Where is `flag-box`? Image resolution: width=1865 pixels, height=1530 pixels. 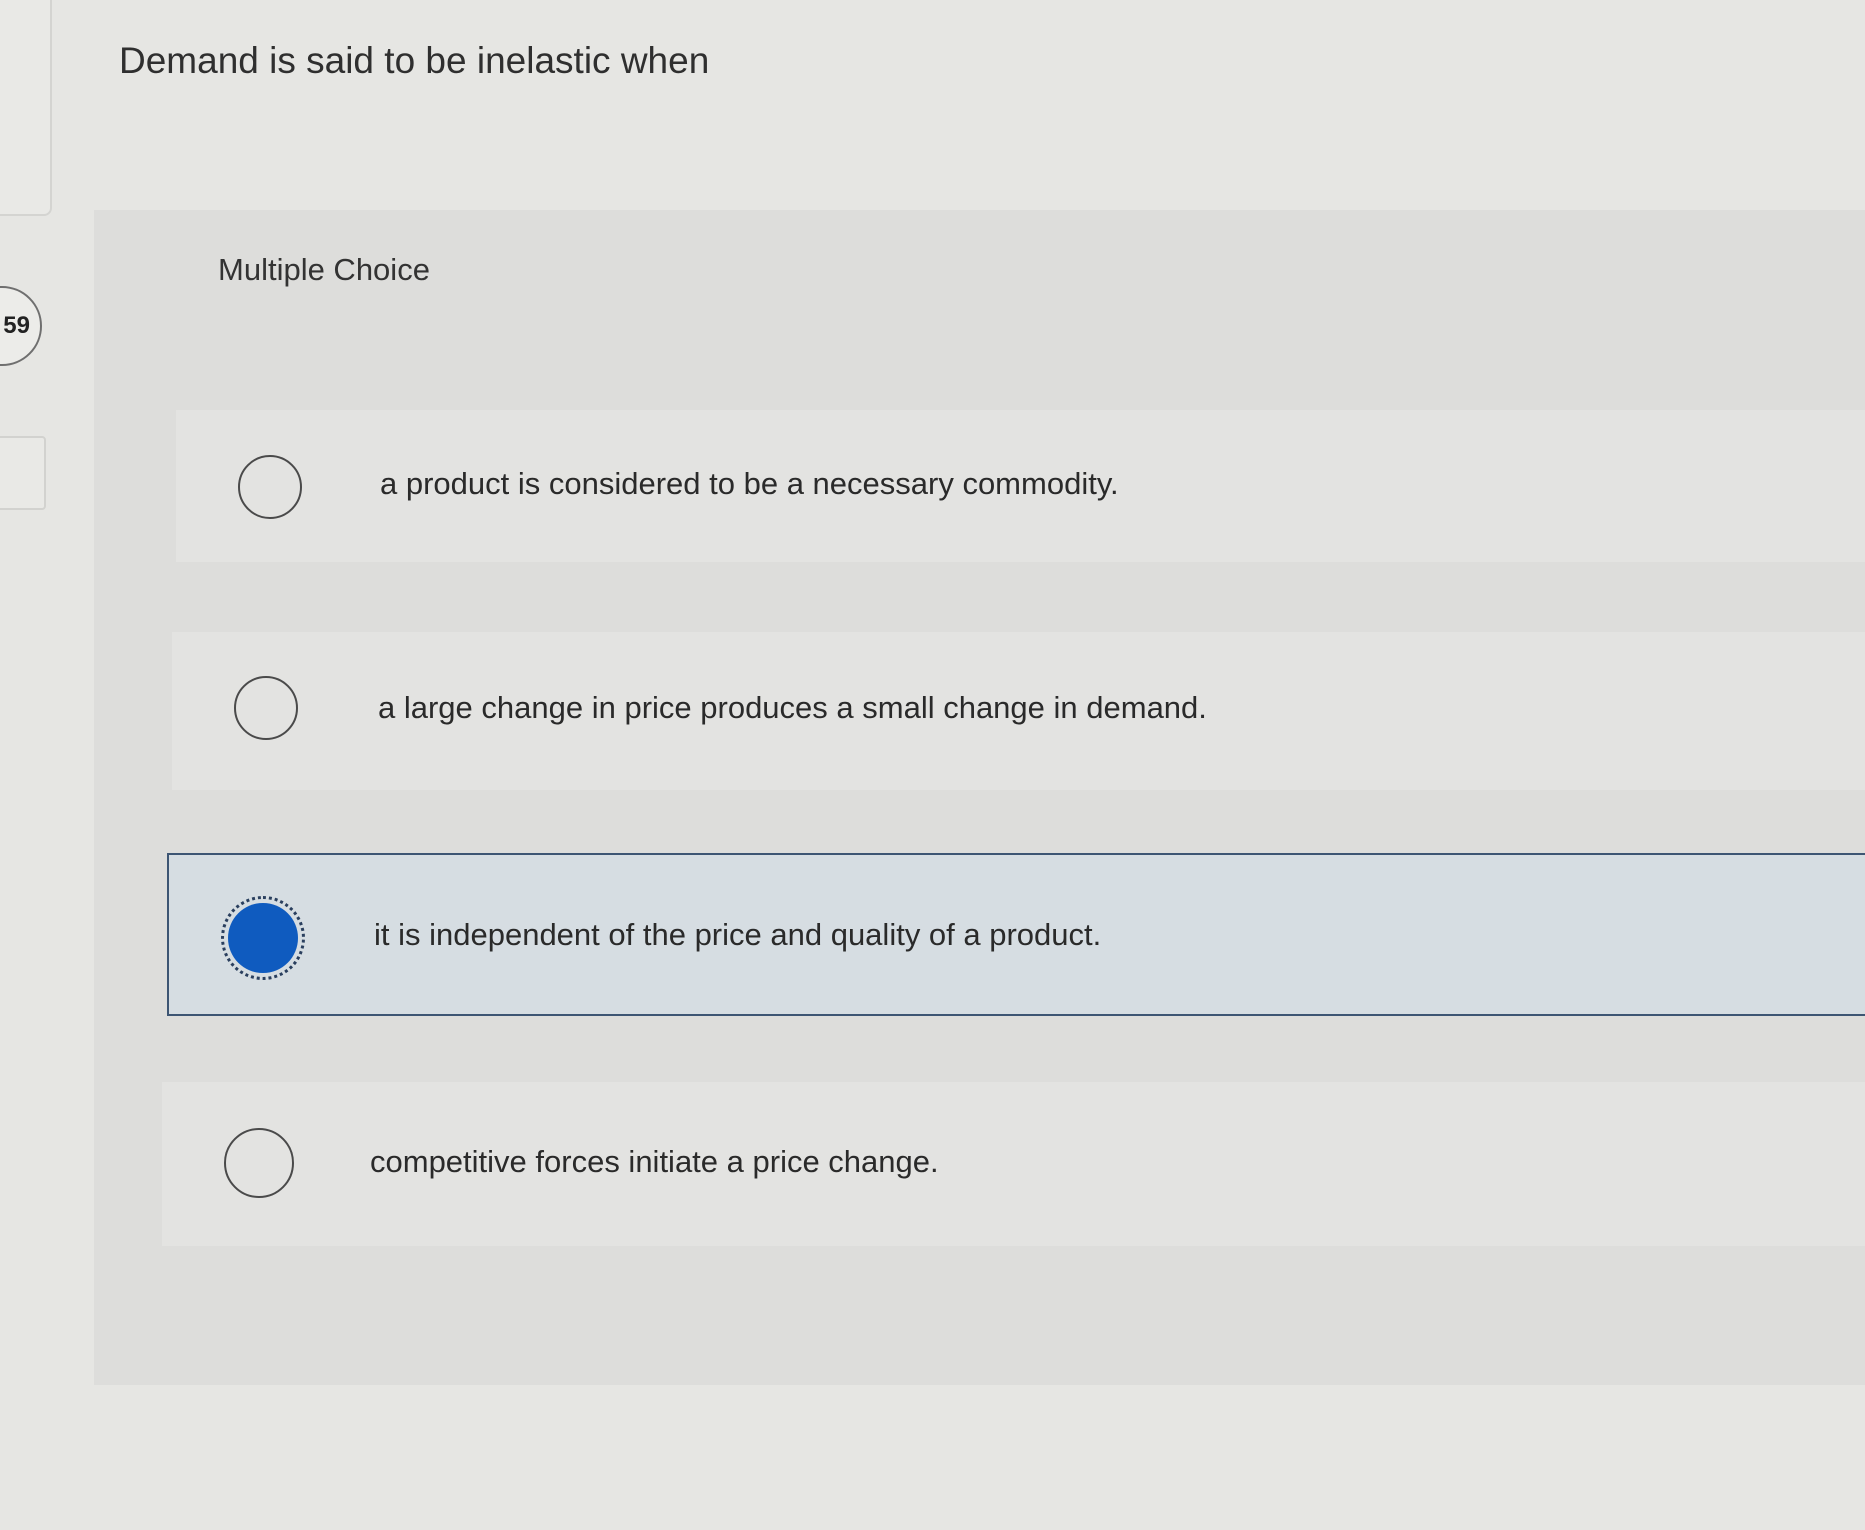
flag-box is located at coordinates (23, 473).